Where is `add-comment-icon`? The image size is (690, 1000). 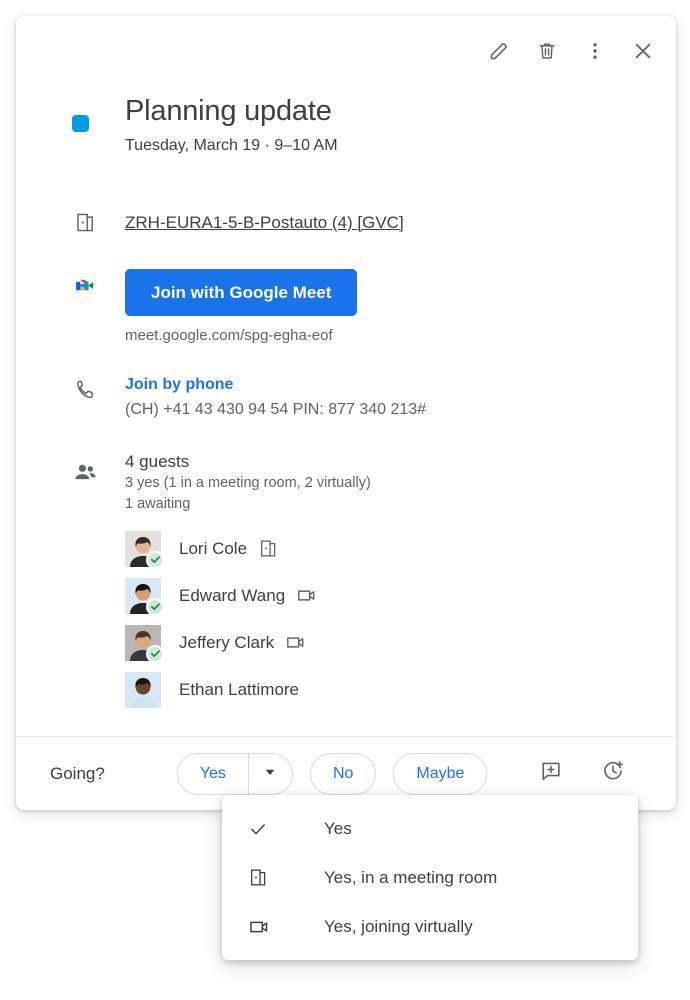
add-comment-icon is located at coordinates (551, 773).